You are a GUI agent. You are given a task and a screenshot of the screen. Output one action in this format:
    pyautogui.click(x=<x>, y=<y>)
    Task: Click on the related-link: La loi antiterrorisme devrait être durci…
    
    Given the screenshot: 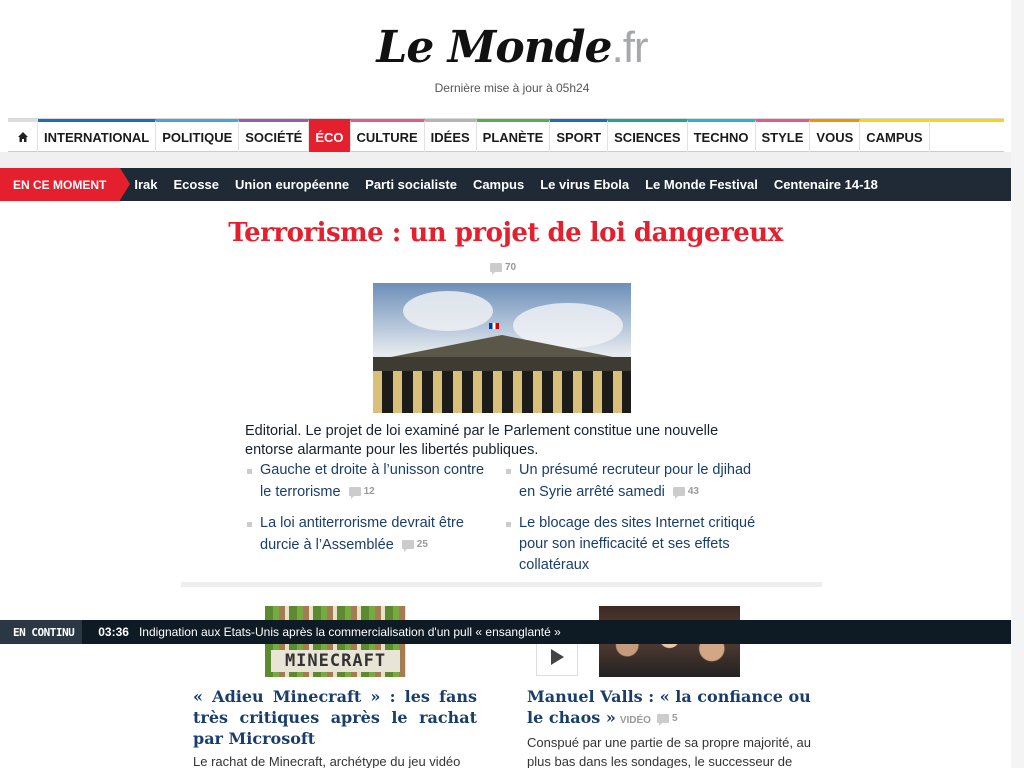 What is the action you would take?
    pyautogui.click(x=365, y=534)
    